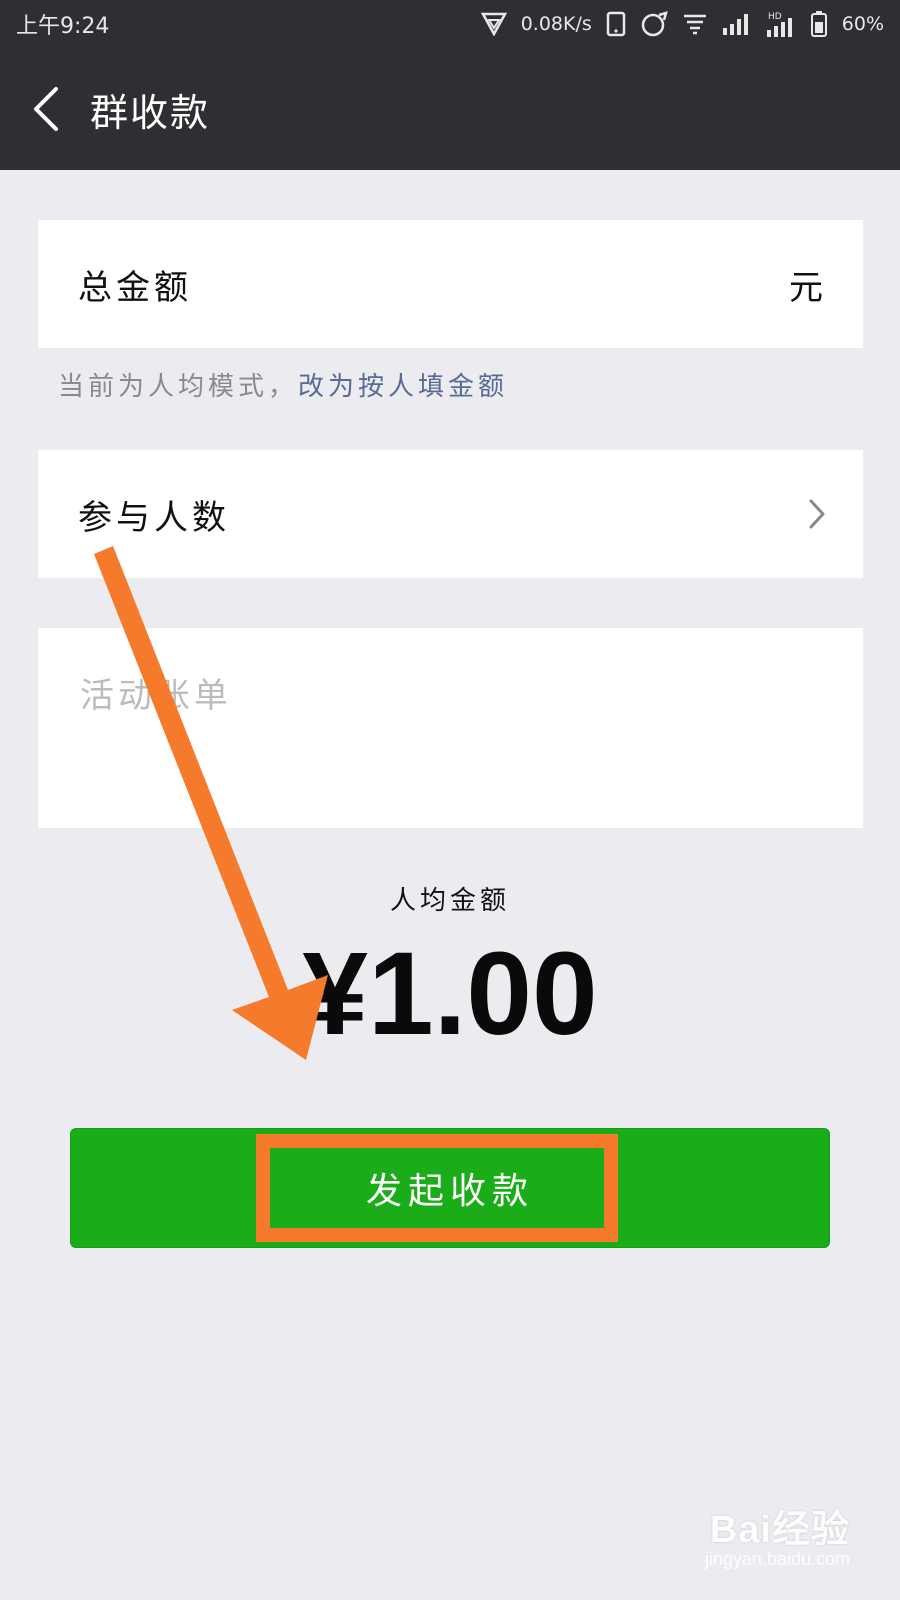 The width and height of the screenshot is (900, 1600). What do you see at coordinates (669, 284) in the screenshot?
I see `total-amount-input` at bounding box center [669, 284].